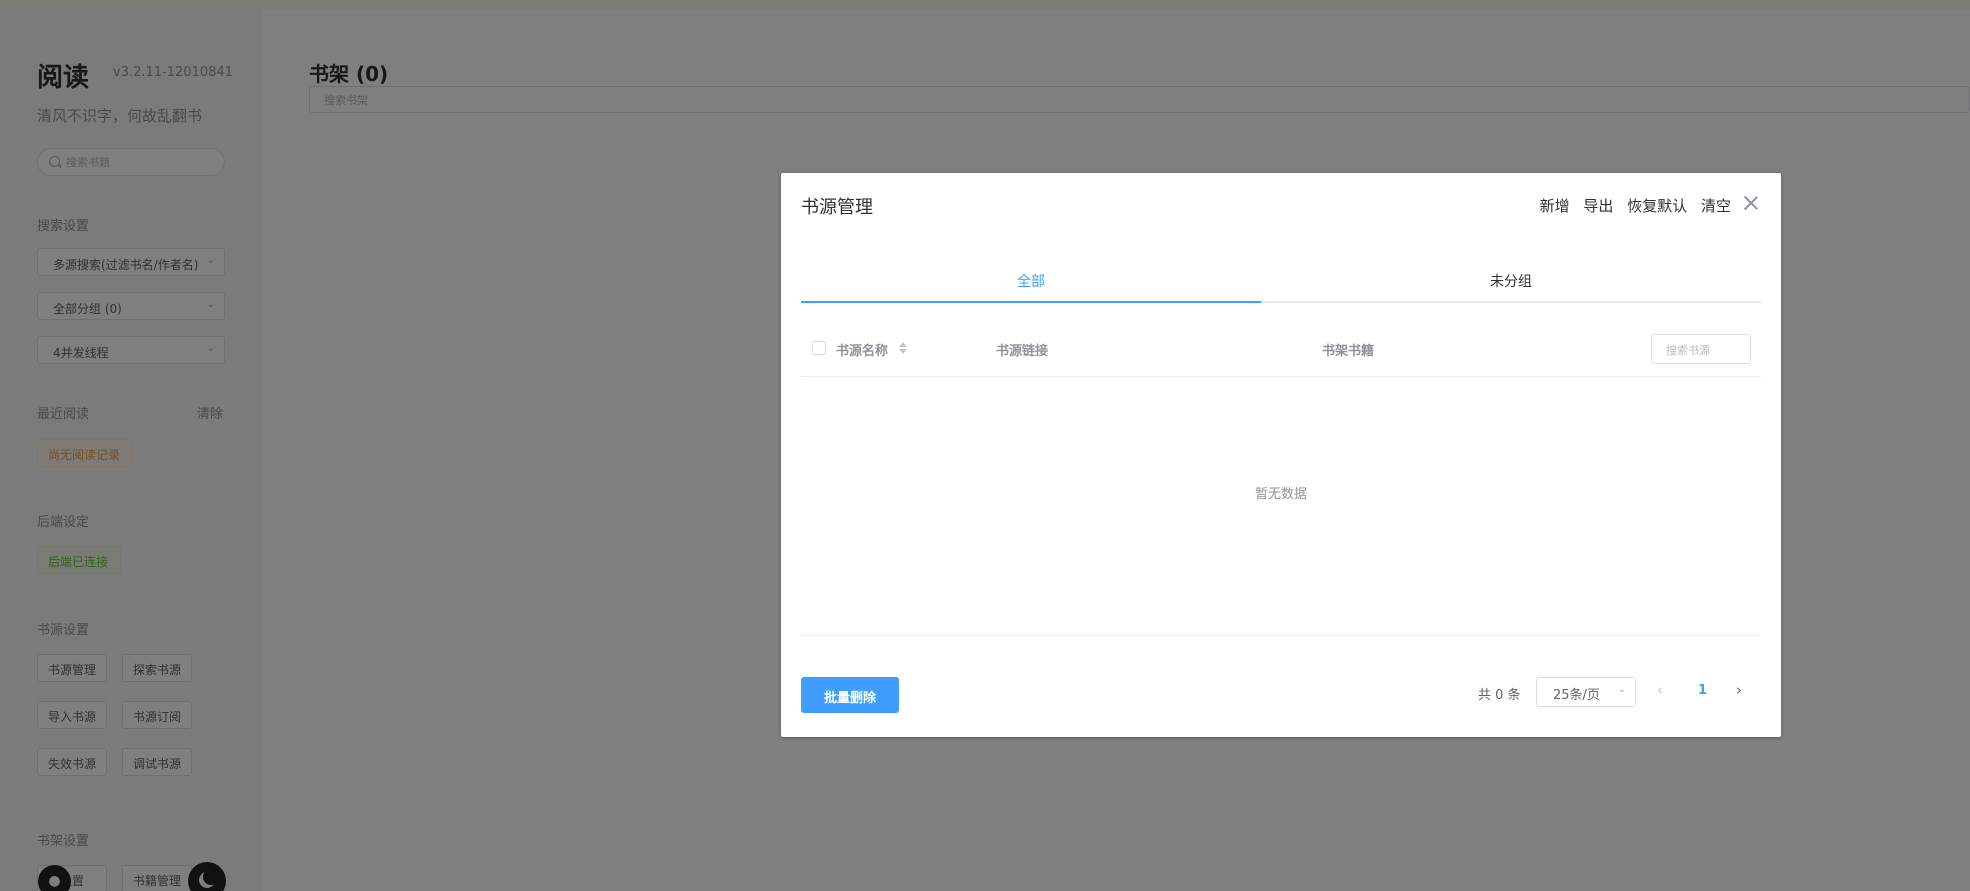  What do you see at coordinates (1499, 695) in the screenshot?
I see `total-count: 共 0 条` at bounding box center [1499, 695].